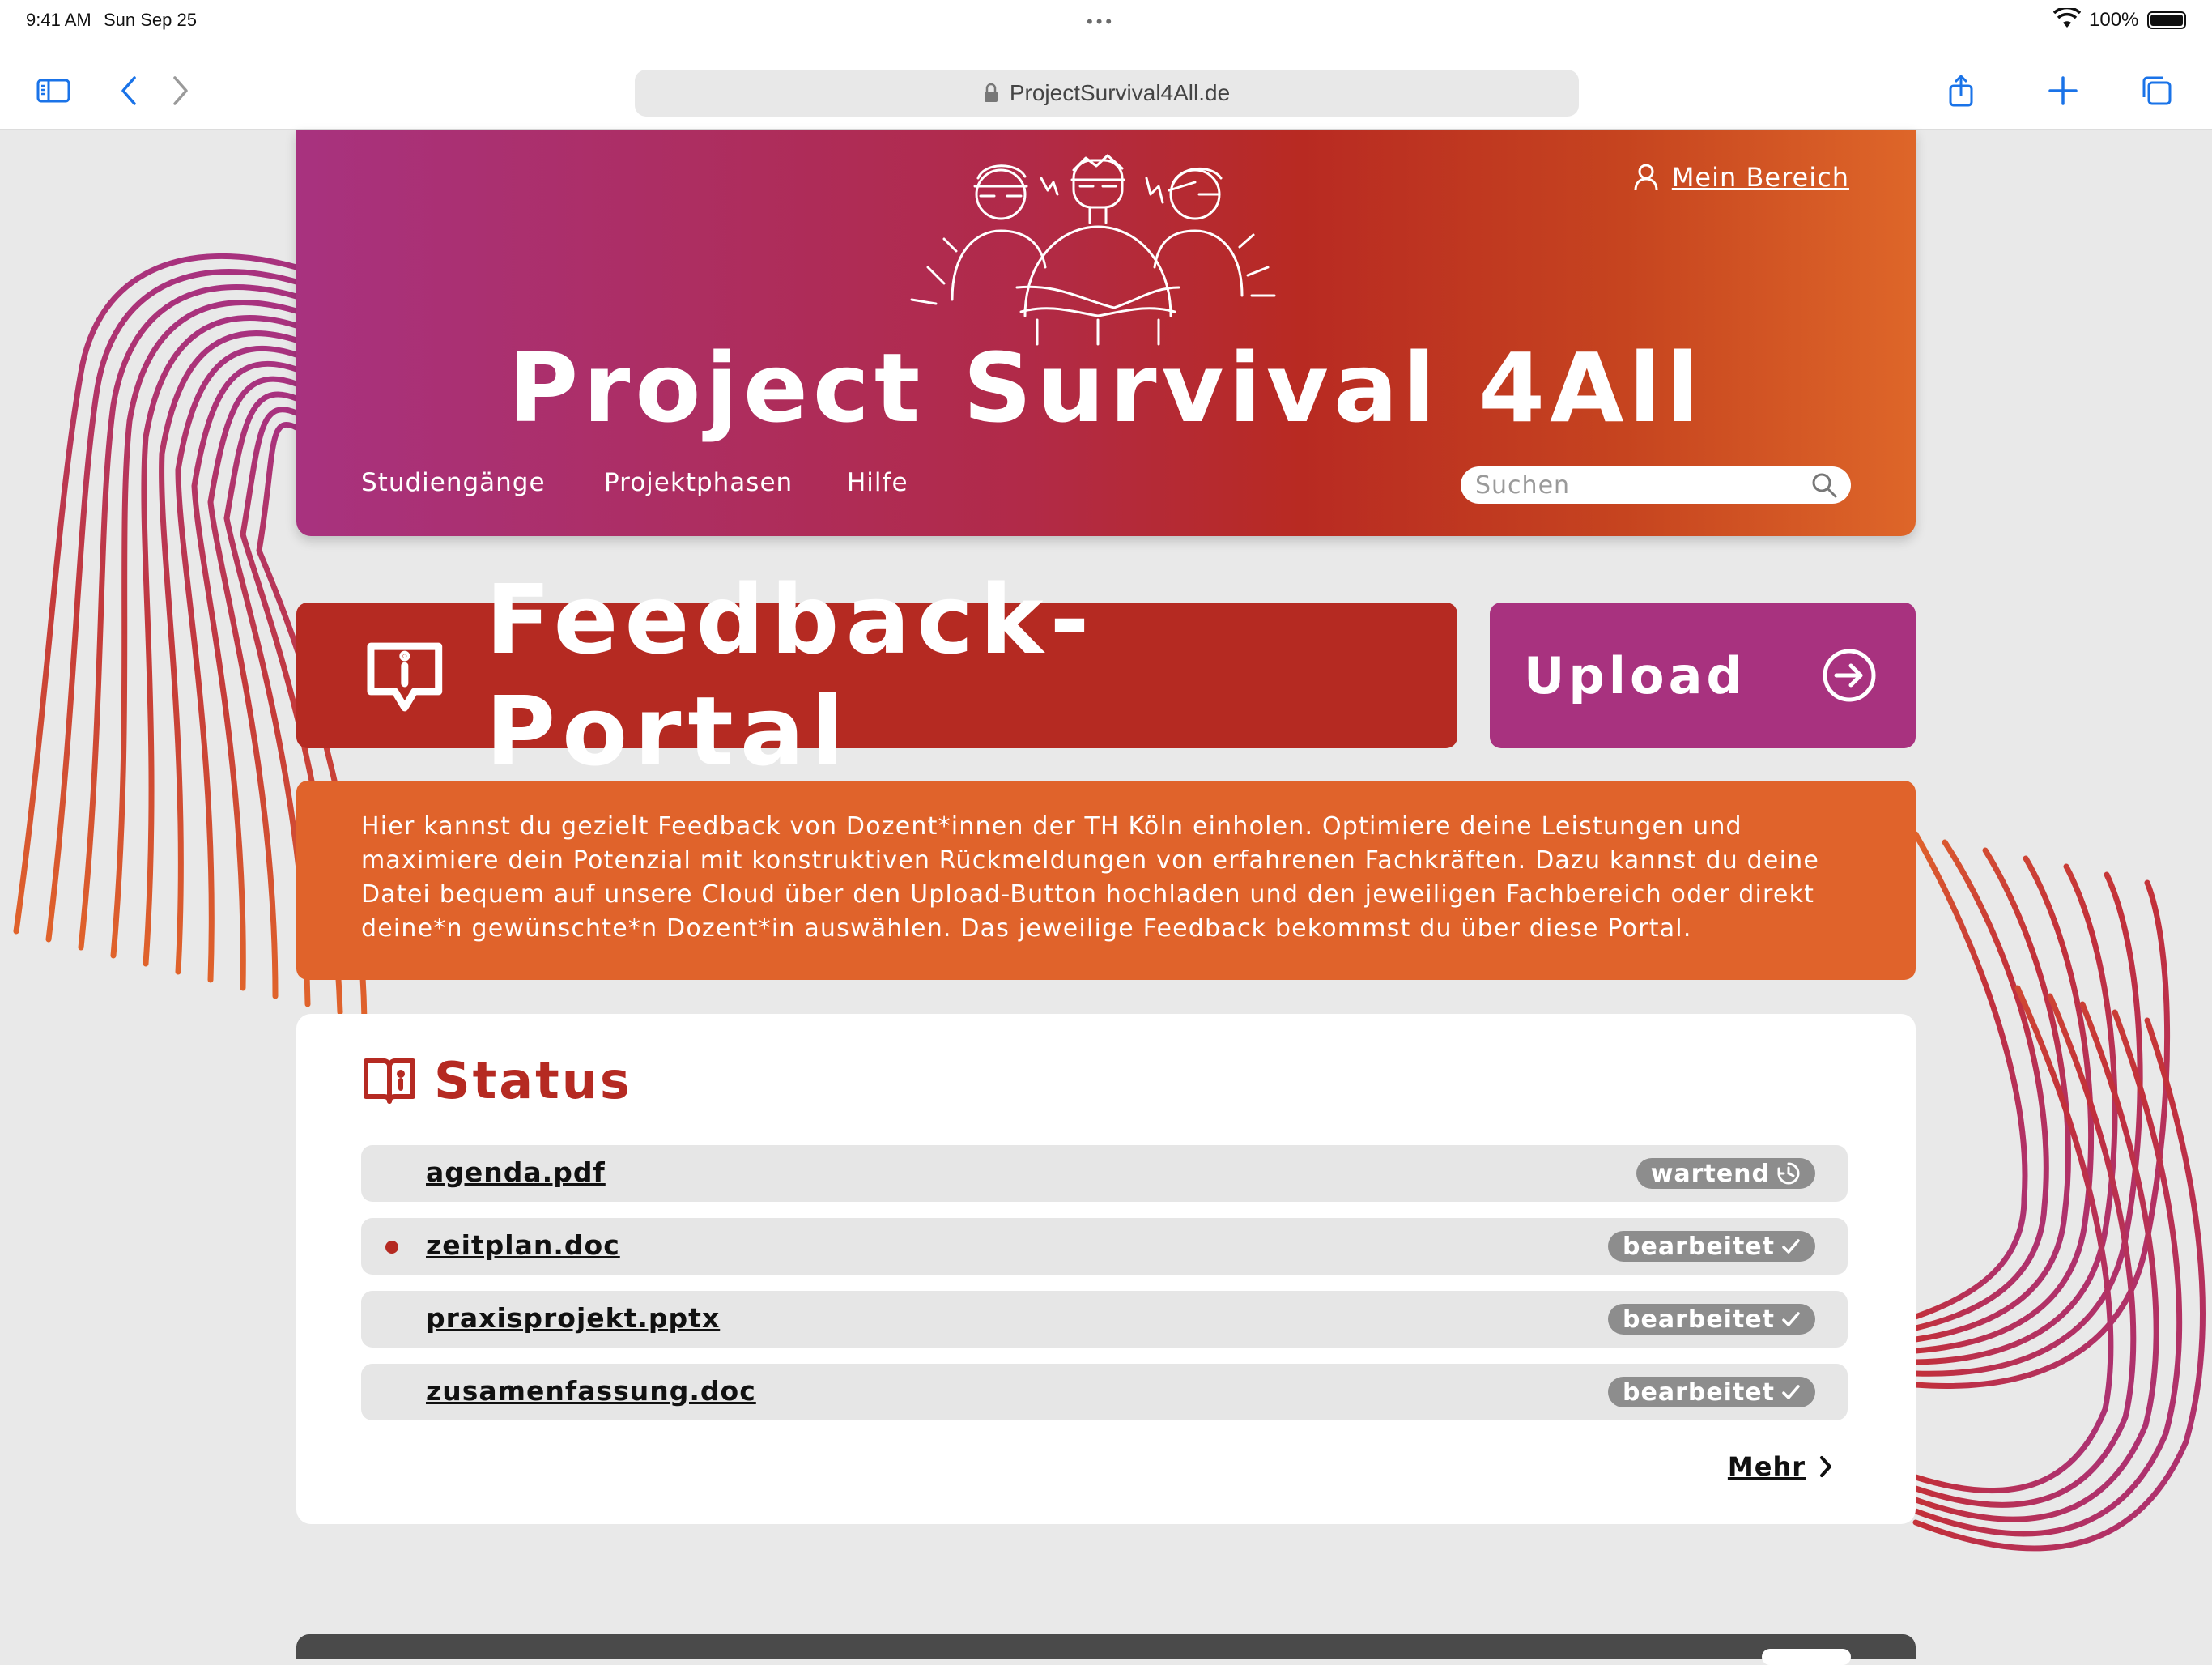 The height and width of the screenshot is (1665, 2212). I want to click on address-bar: ProjectSurvival4All.de, so click(1107, 93).